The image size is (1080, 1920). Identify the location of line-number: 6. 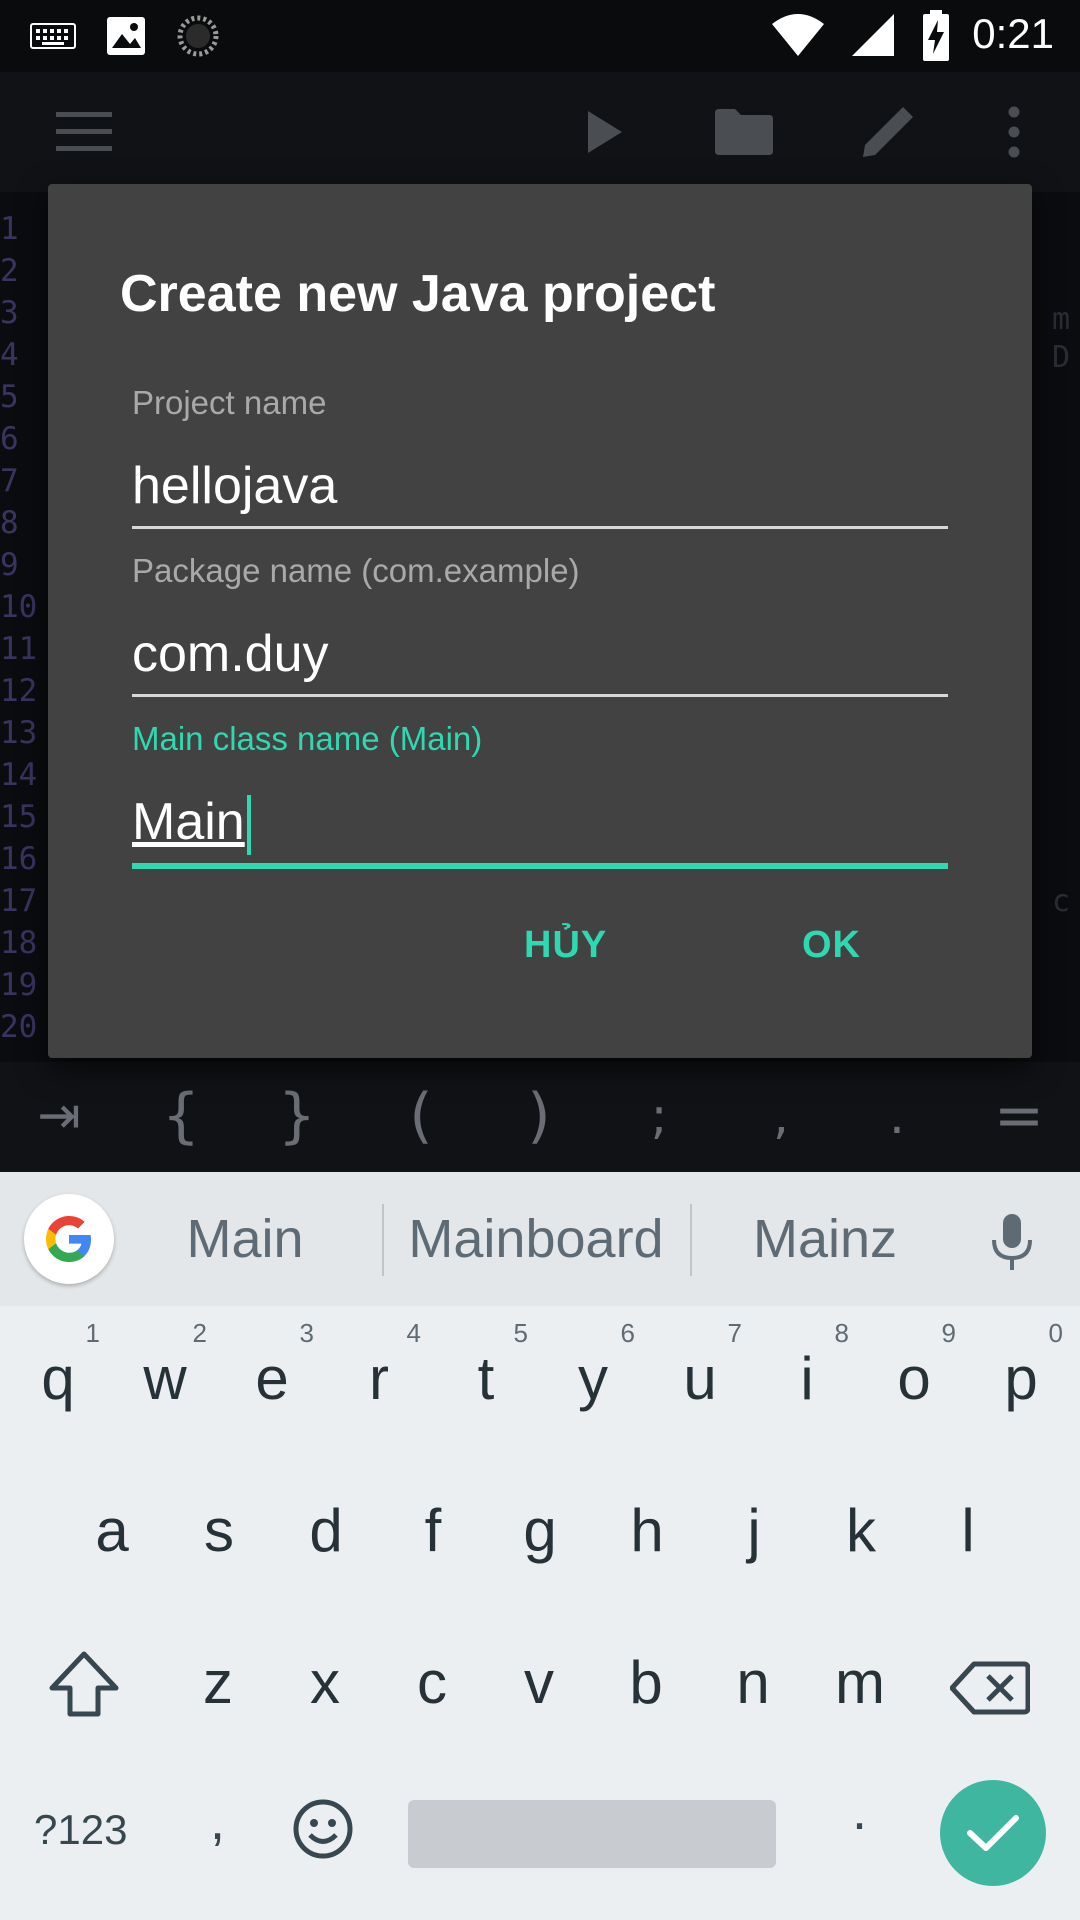
(9, 439).